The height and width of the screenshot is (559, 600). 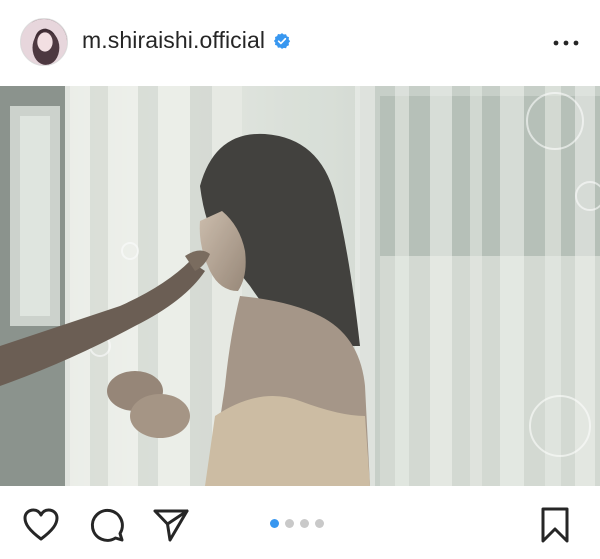 I want to click on verified-badge-icon, so click(x=282, y=40).